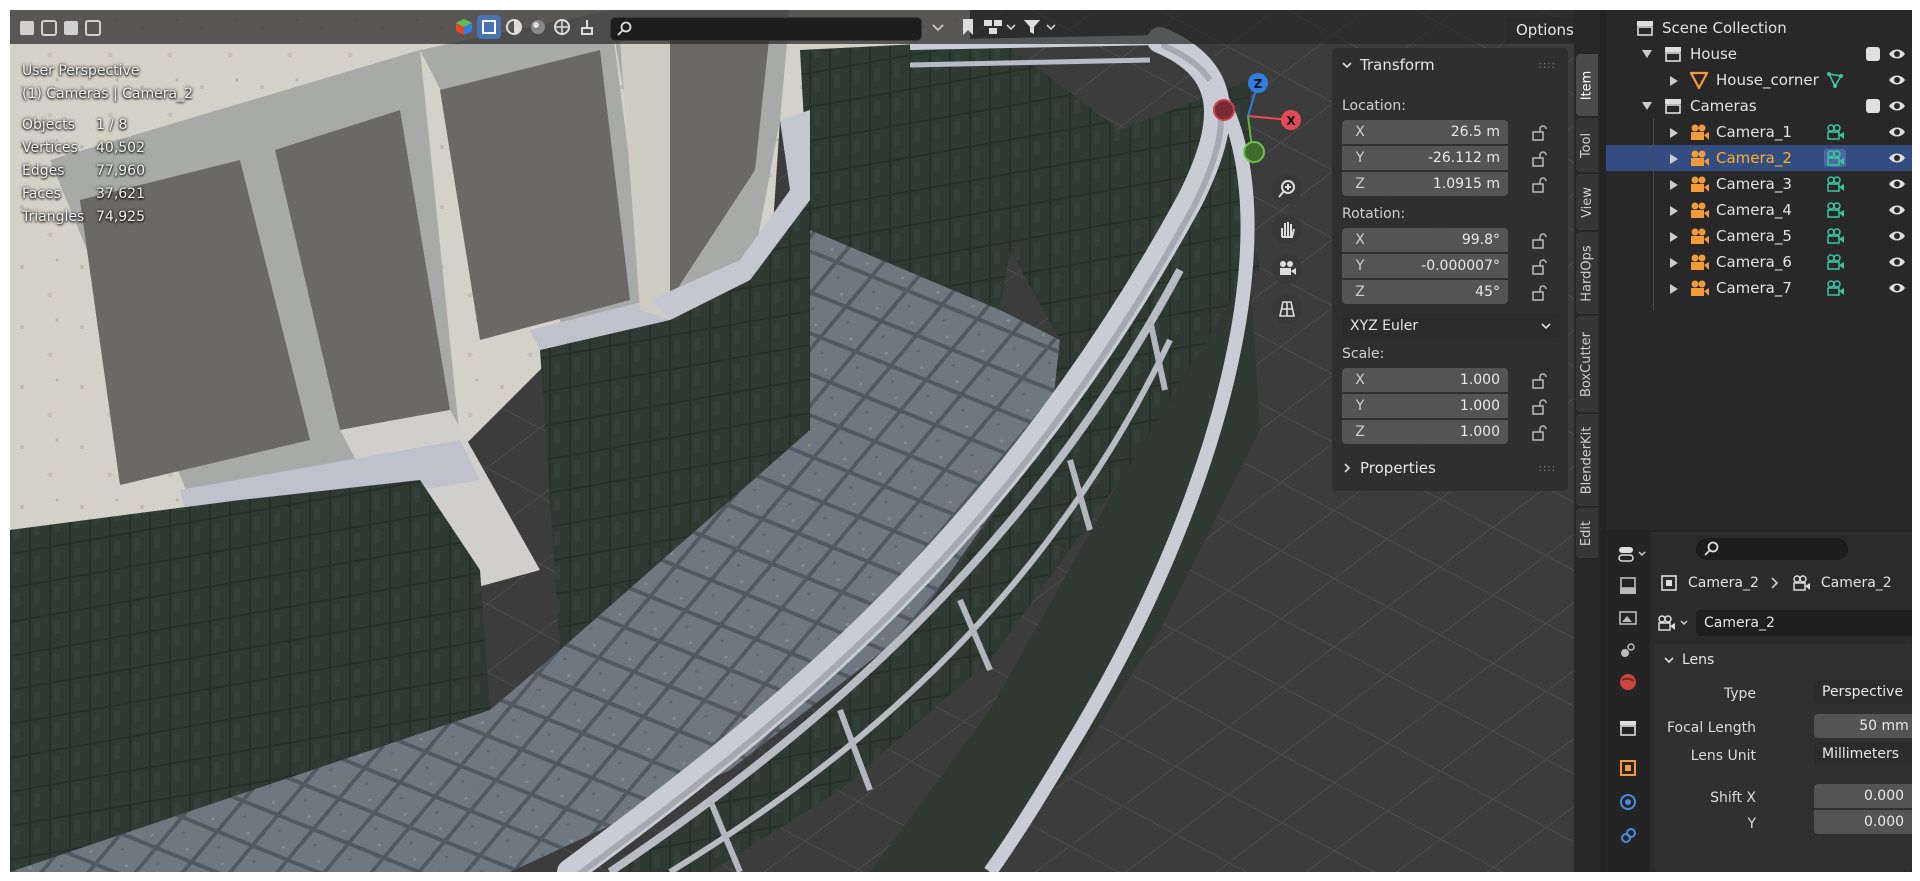 The width and height of the screenshot is (1920, 881). Describe the element at coordinates (1587, 364) in the screenshot. I see `tab-boxcutter: BoxCutter` at that location.